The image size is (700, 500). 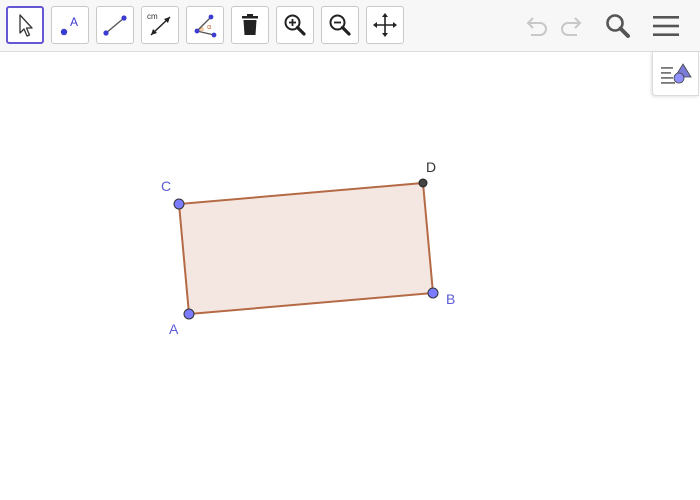 I want to click on redo-icon, so click(x=571, y=26).